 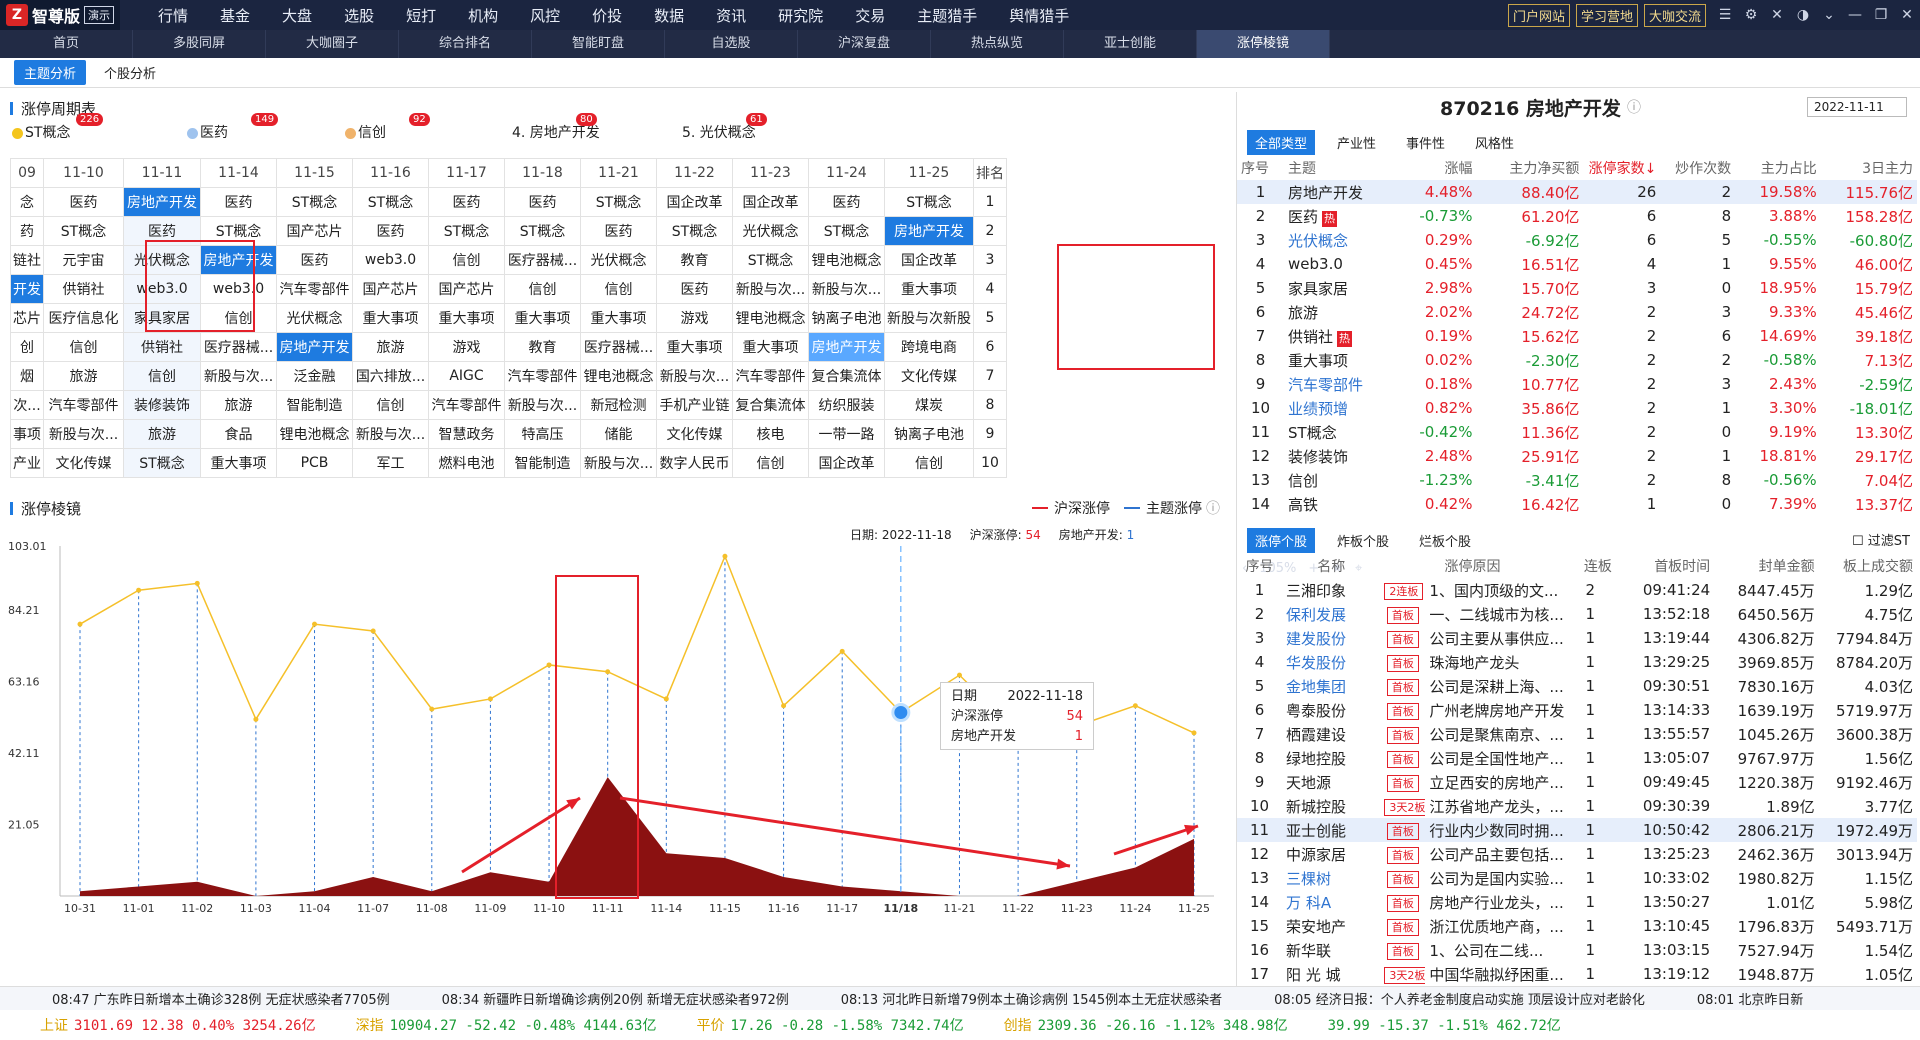 I want to click on grid-cell: 跨境电商, so click(x=929, y=347).